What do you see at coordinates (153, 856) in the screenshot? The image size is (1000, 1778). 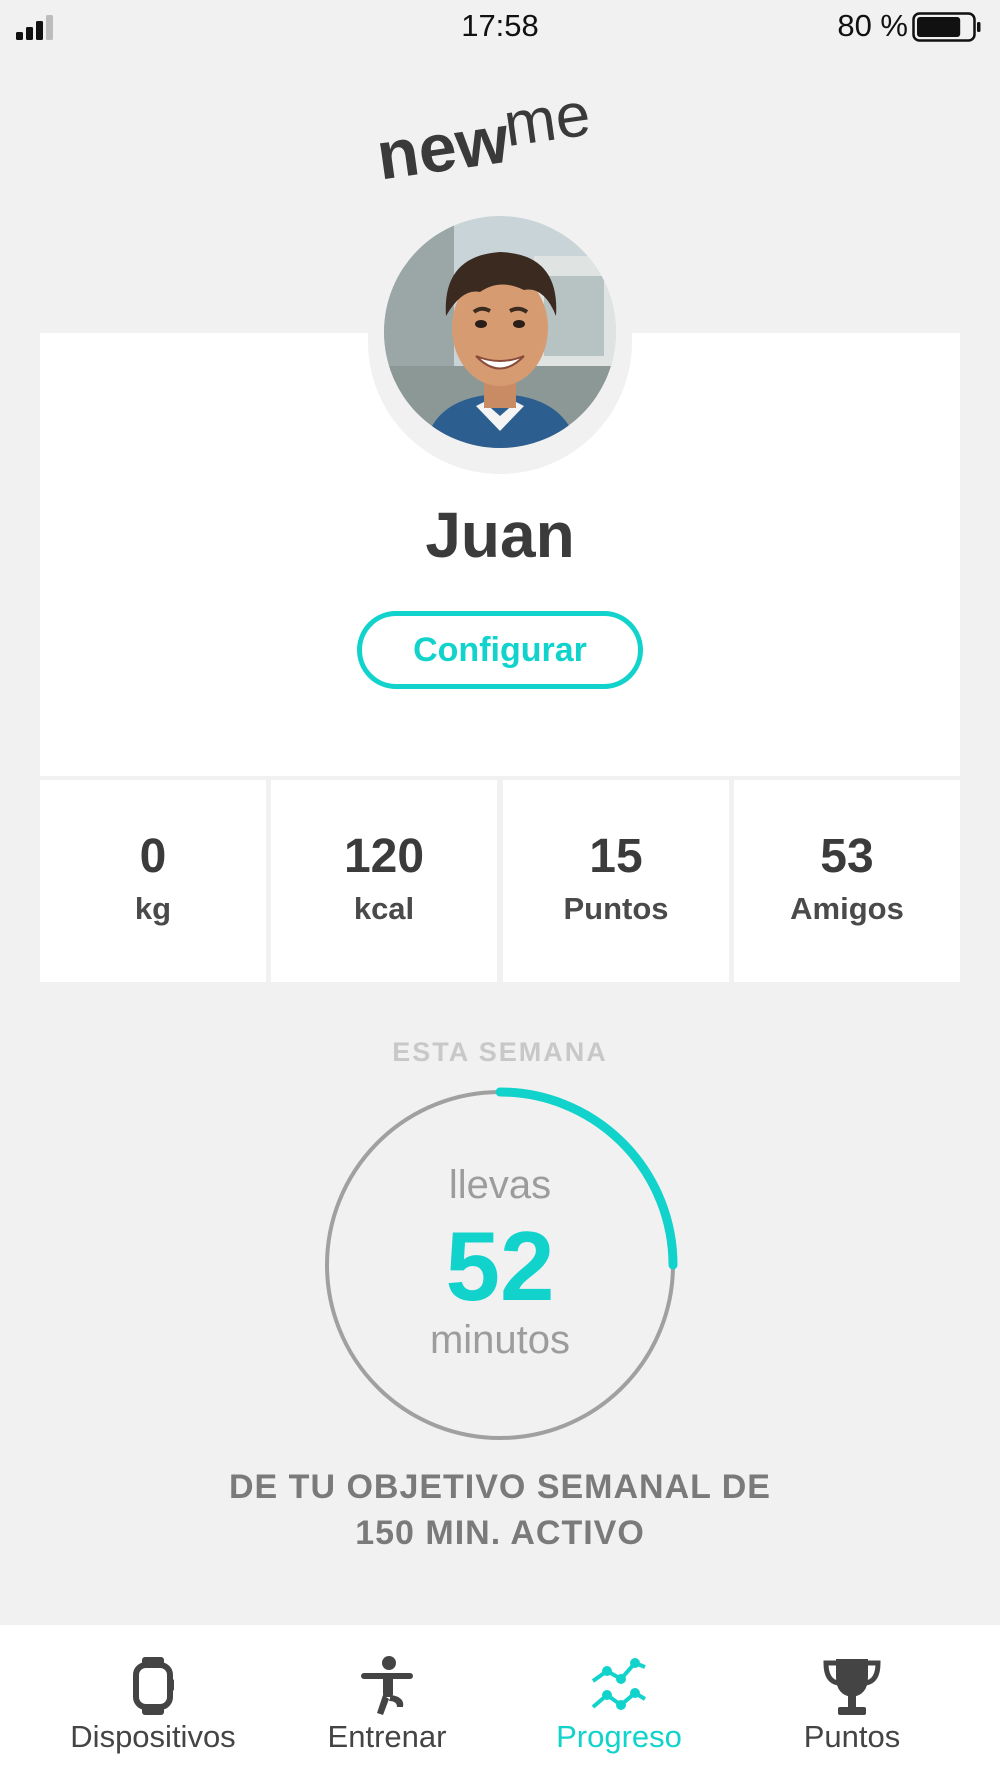 I see `stat-value: 0` at bounding box center [153, 856].